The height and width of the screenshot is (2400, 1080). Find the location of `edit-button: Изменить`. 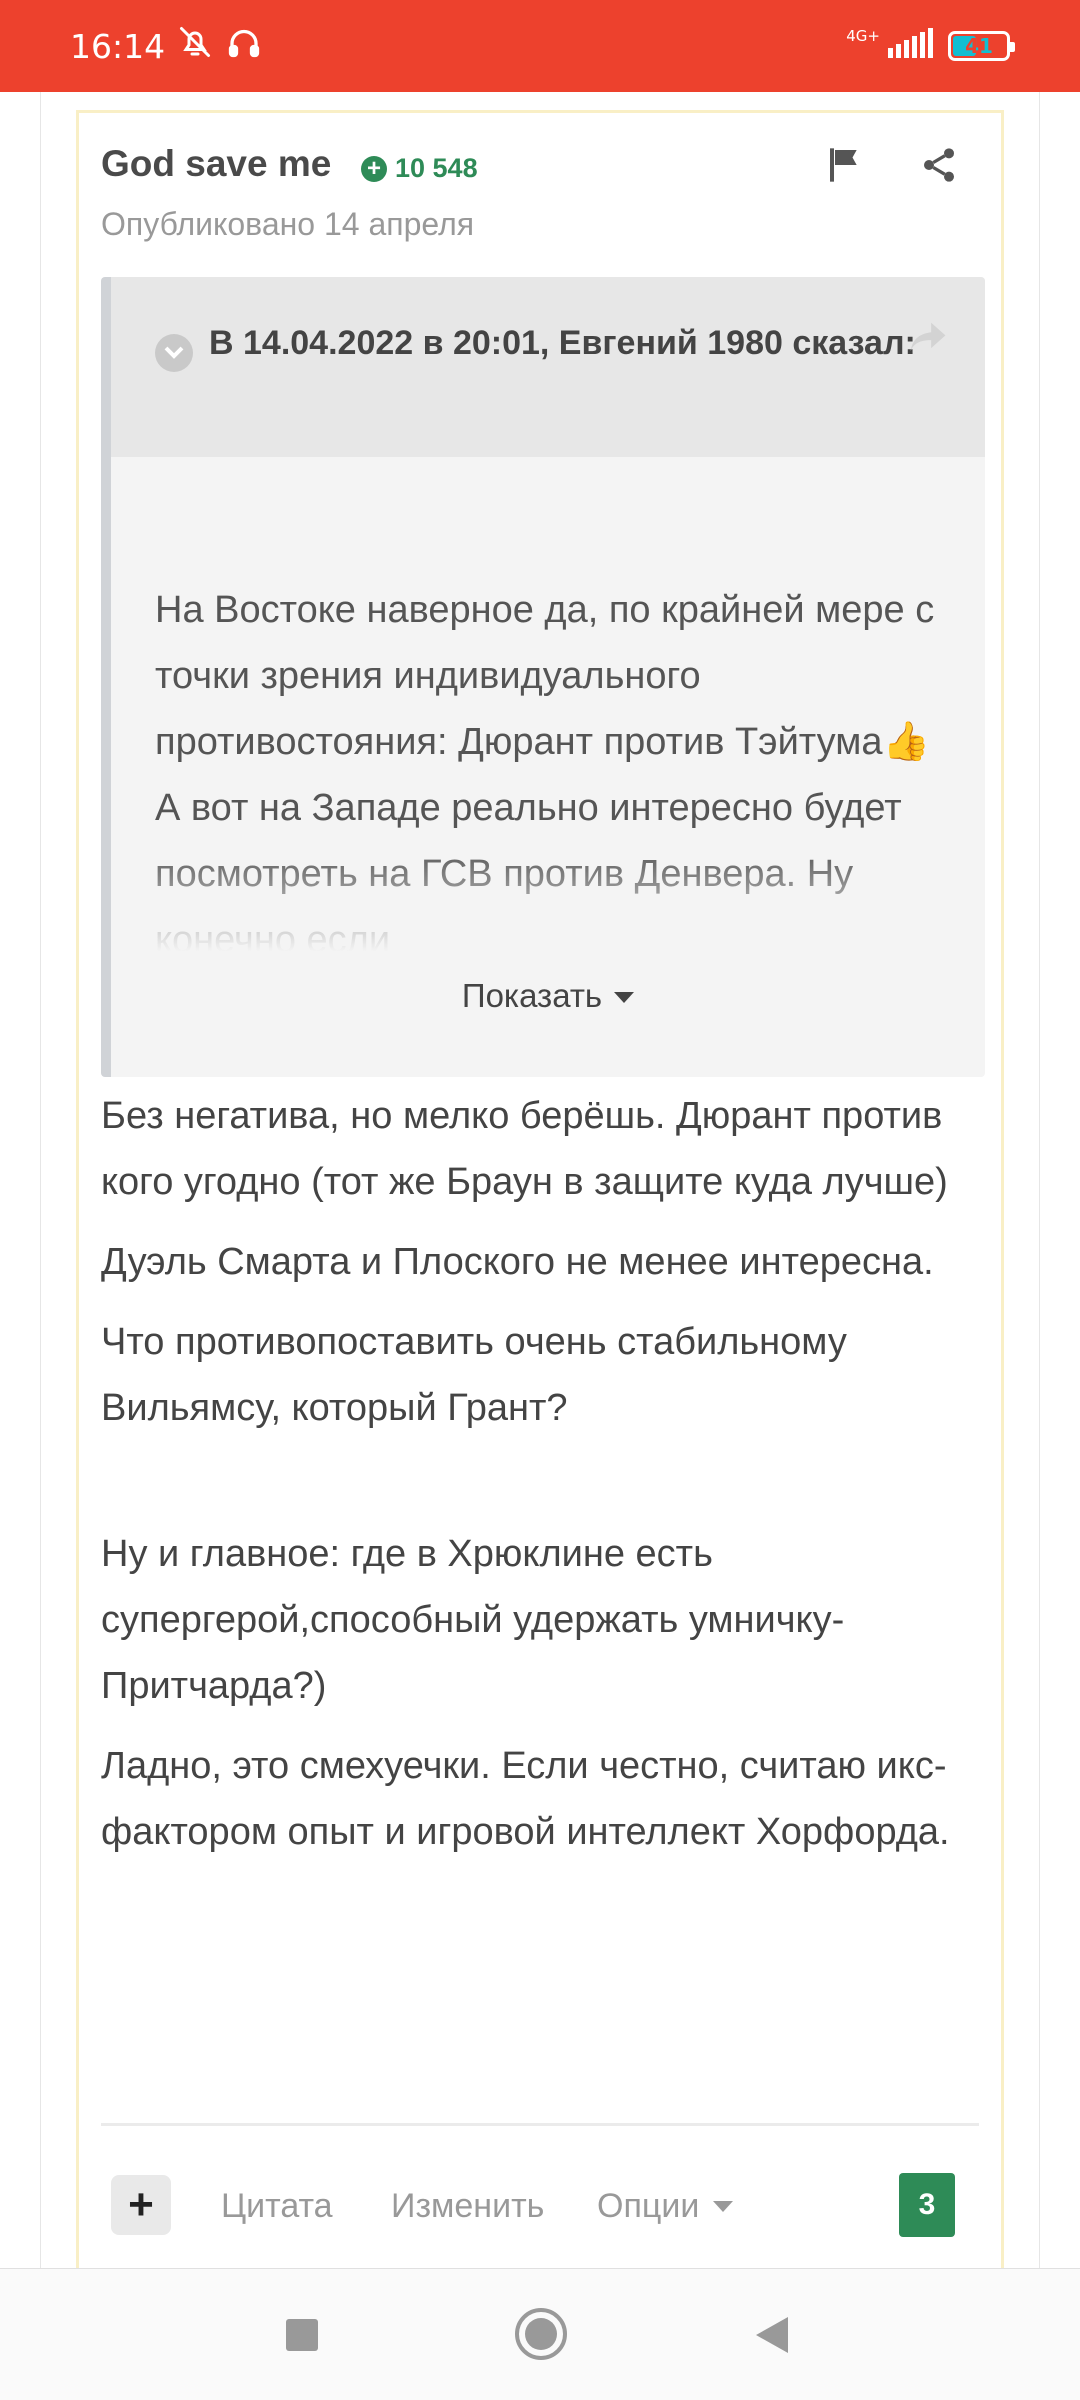

edit-button: Изменить is located at coordinates (467, 2206).